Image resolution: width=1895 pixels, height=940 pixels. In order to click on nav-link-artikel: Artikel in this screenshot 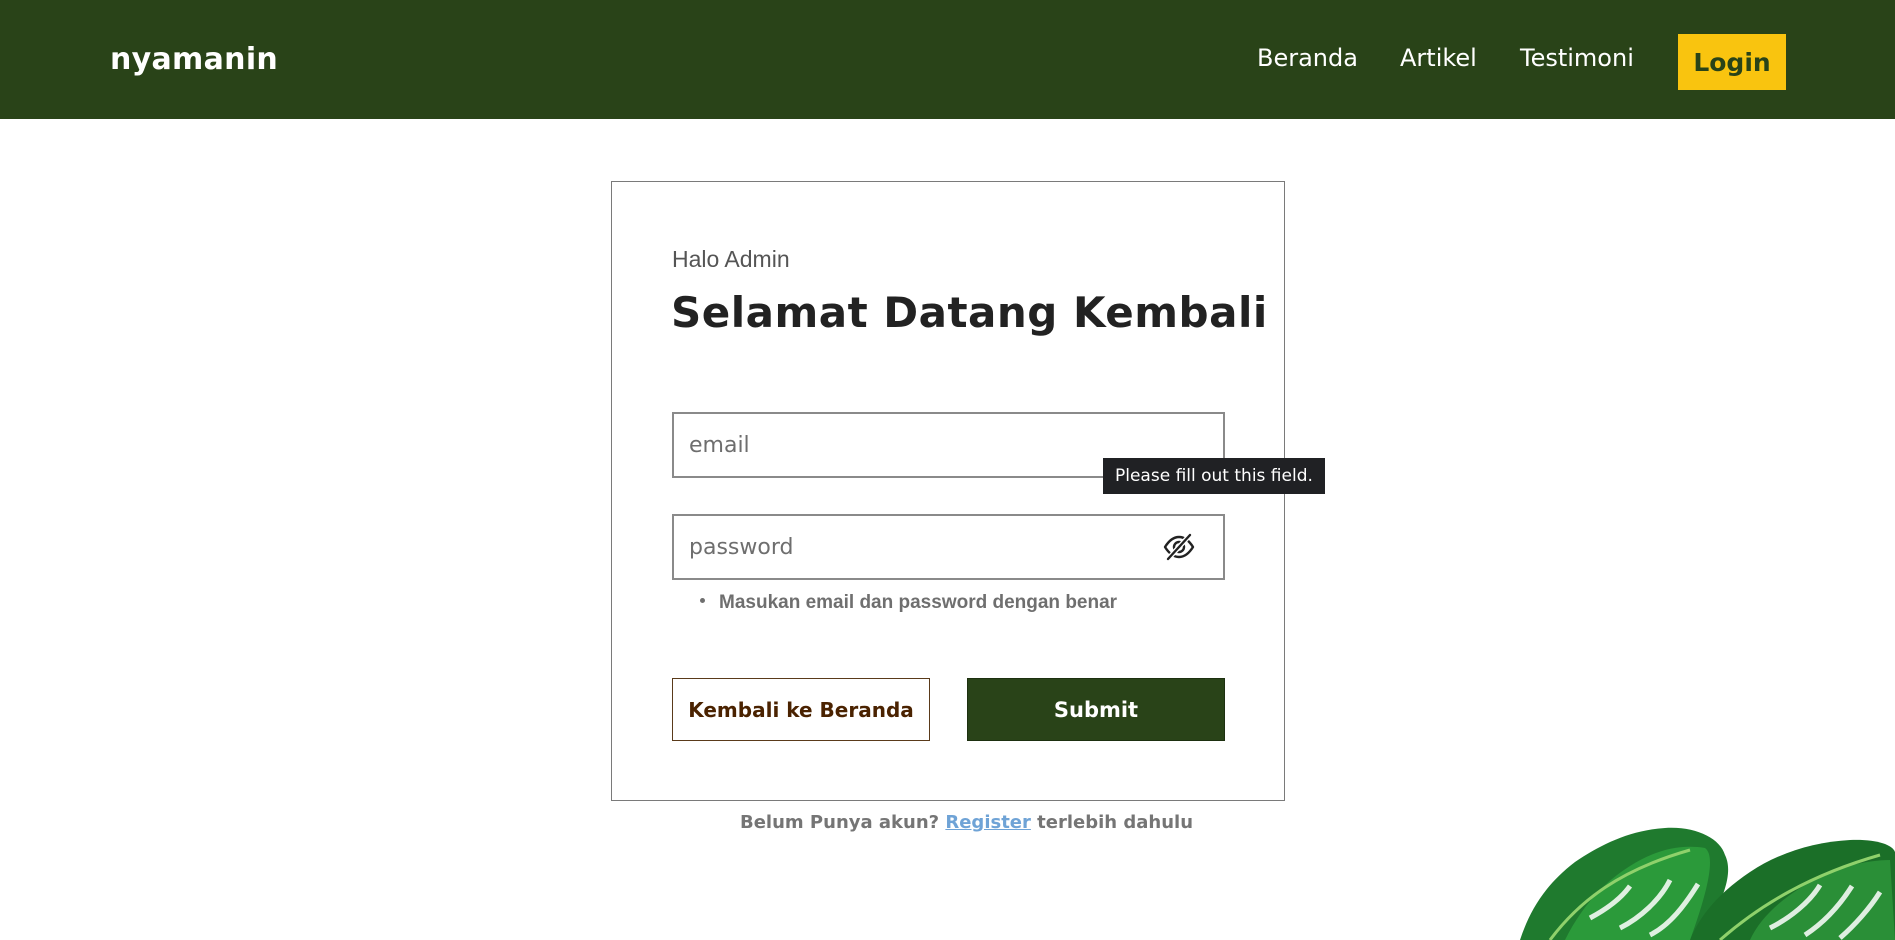, I will do `click(1438, 58)`.